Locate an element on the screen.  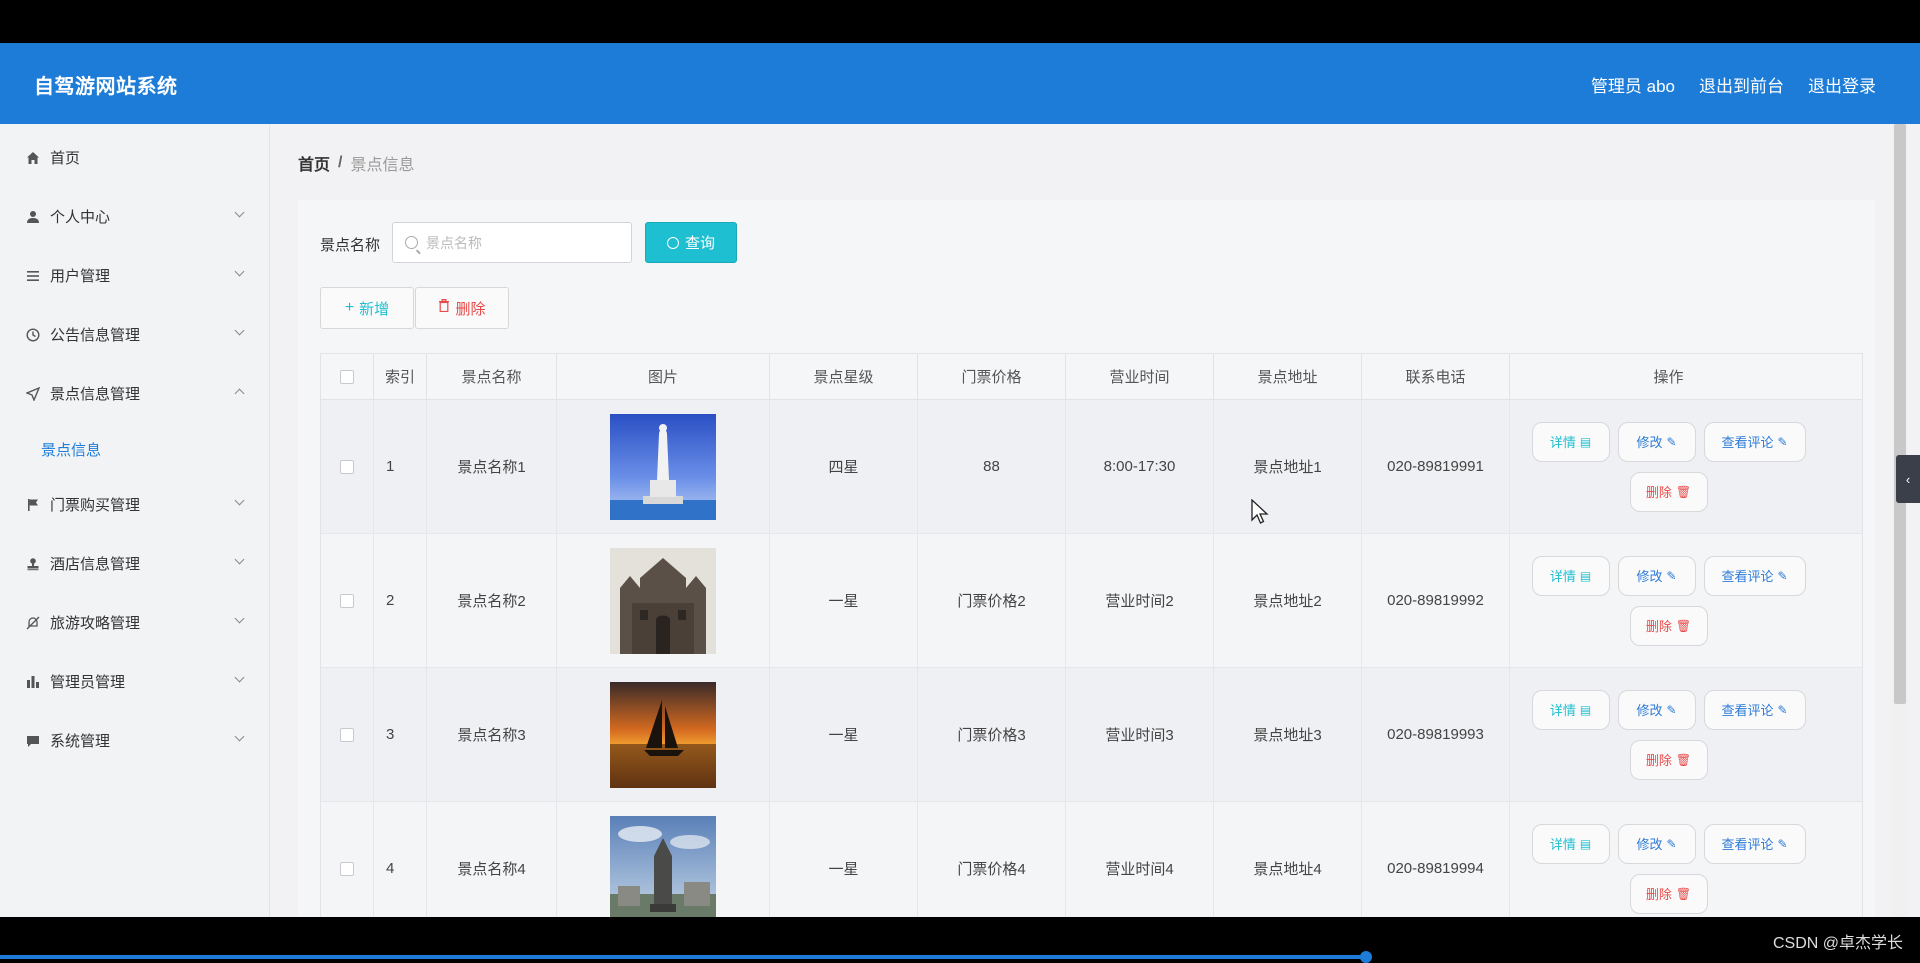
sidebar-item-hotel-management: 酒店信息管理 is located at coordinates (134, 563).